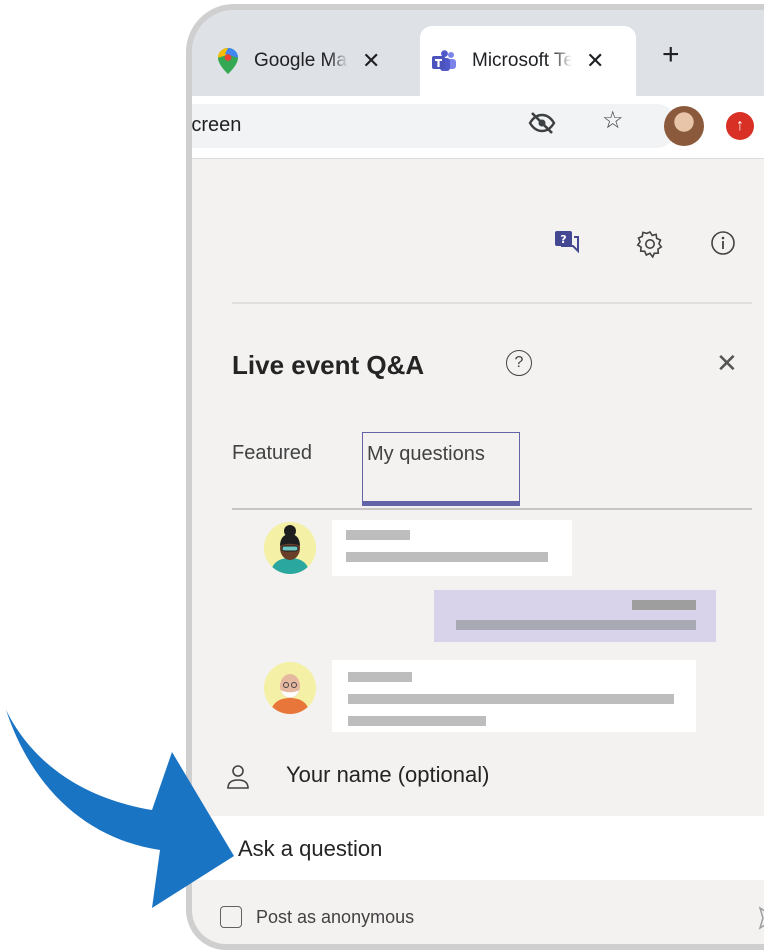  I want to click on browser-tab-bar: Google Maps ✕ Microsoft Teams ✕ +, so click(478, 53).